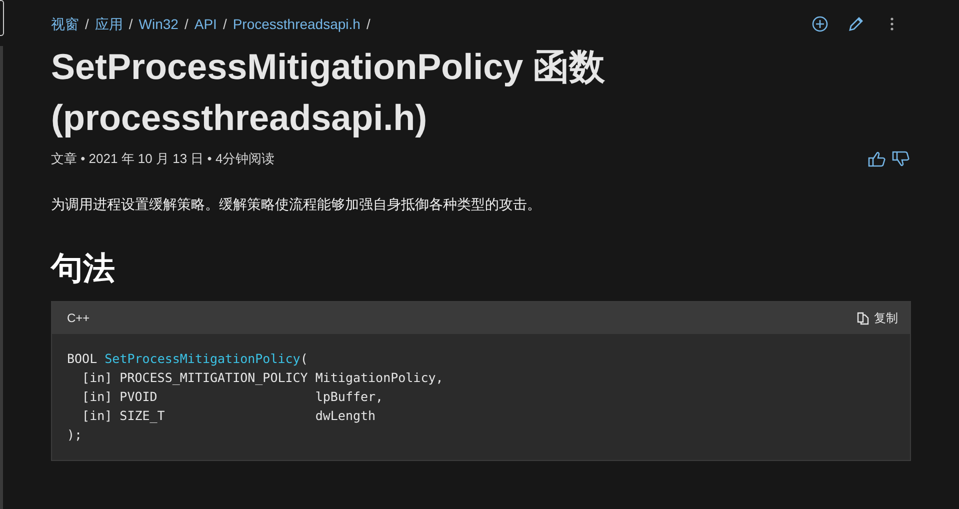 This screenshot has width=959, height=509. What do you see at coordinates (901, 159) in the screenshot?
I see `thumbs-down-icon` at bounding box center [901, 159].